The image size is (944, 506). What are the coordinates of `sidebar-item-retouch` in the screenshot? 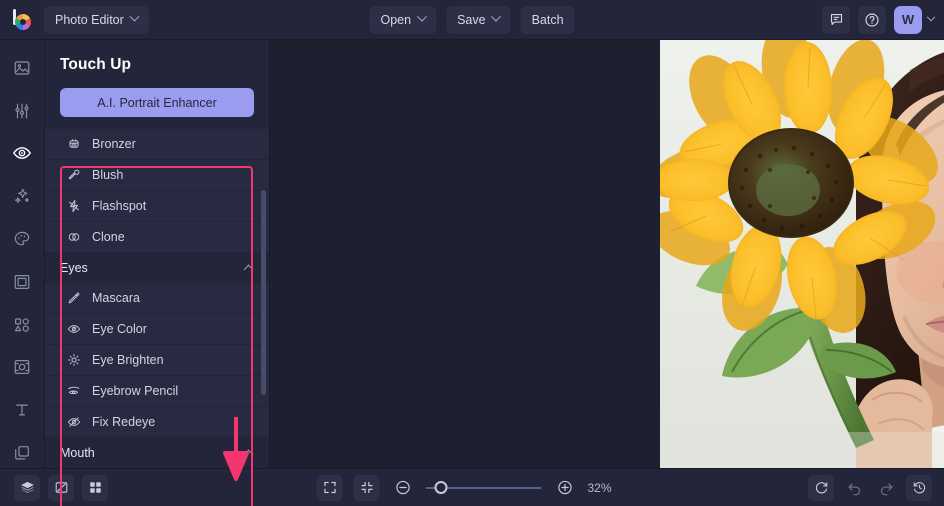 It's located at (22, 154).